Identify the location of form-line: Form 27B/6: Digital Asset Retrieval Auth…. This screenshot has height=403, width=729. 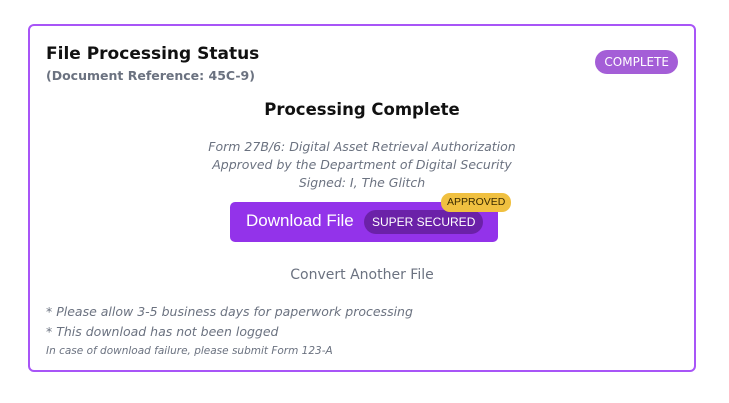
(362, 146).